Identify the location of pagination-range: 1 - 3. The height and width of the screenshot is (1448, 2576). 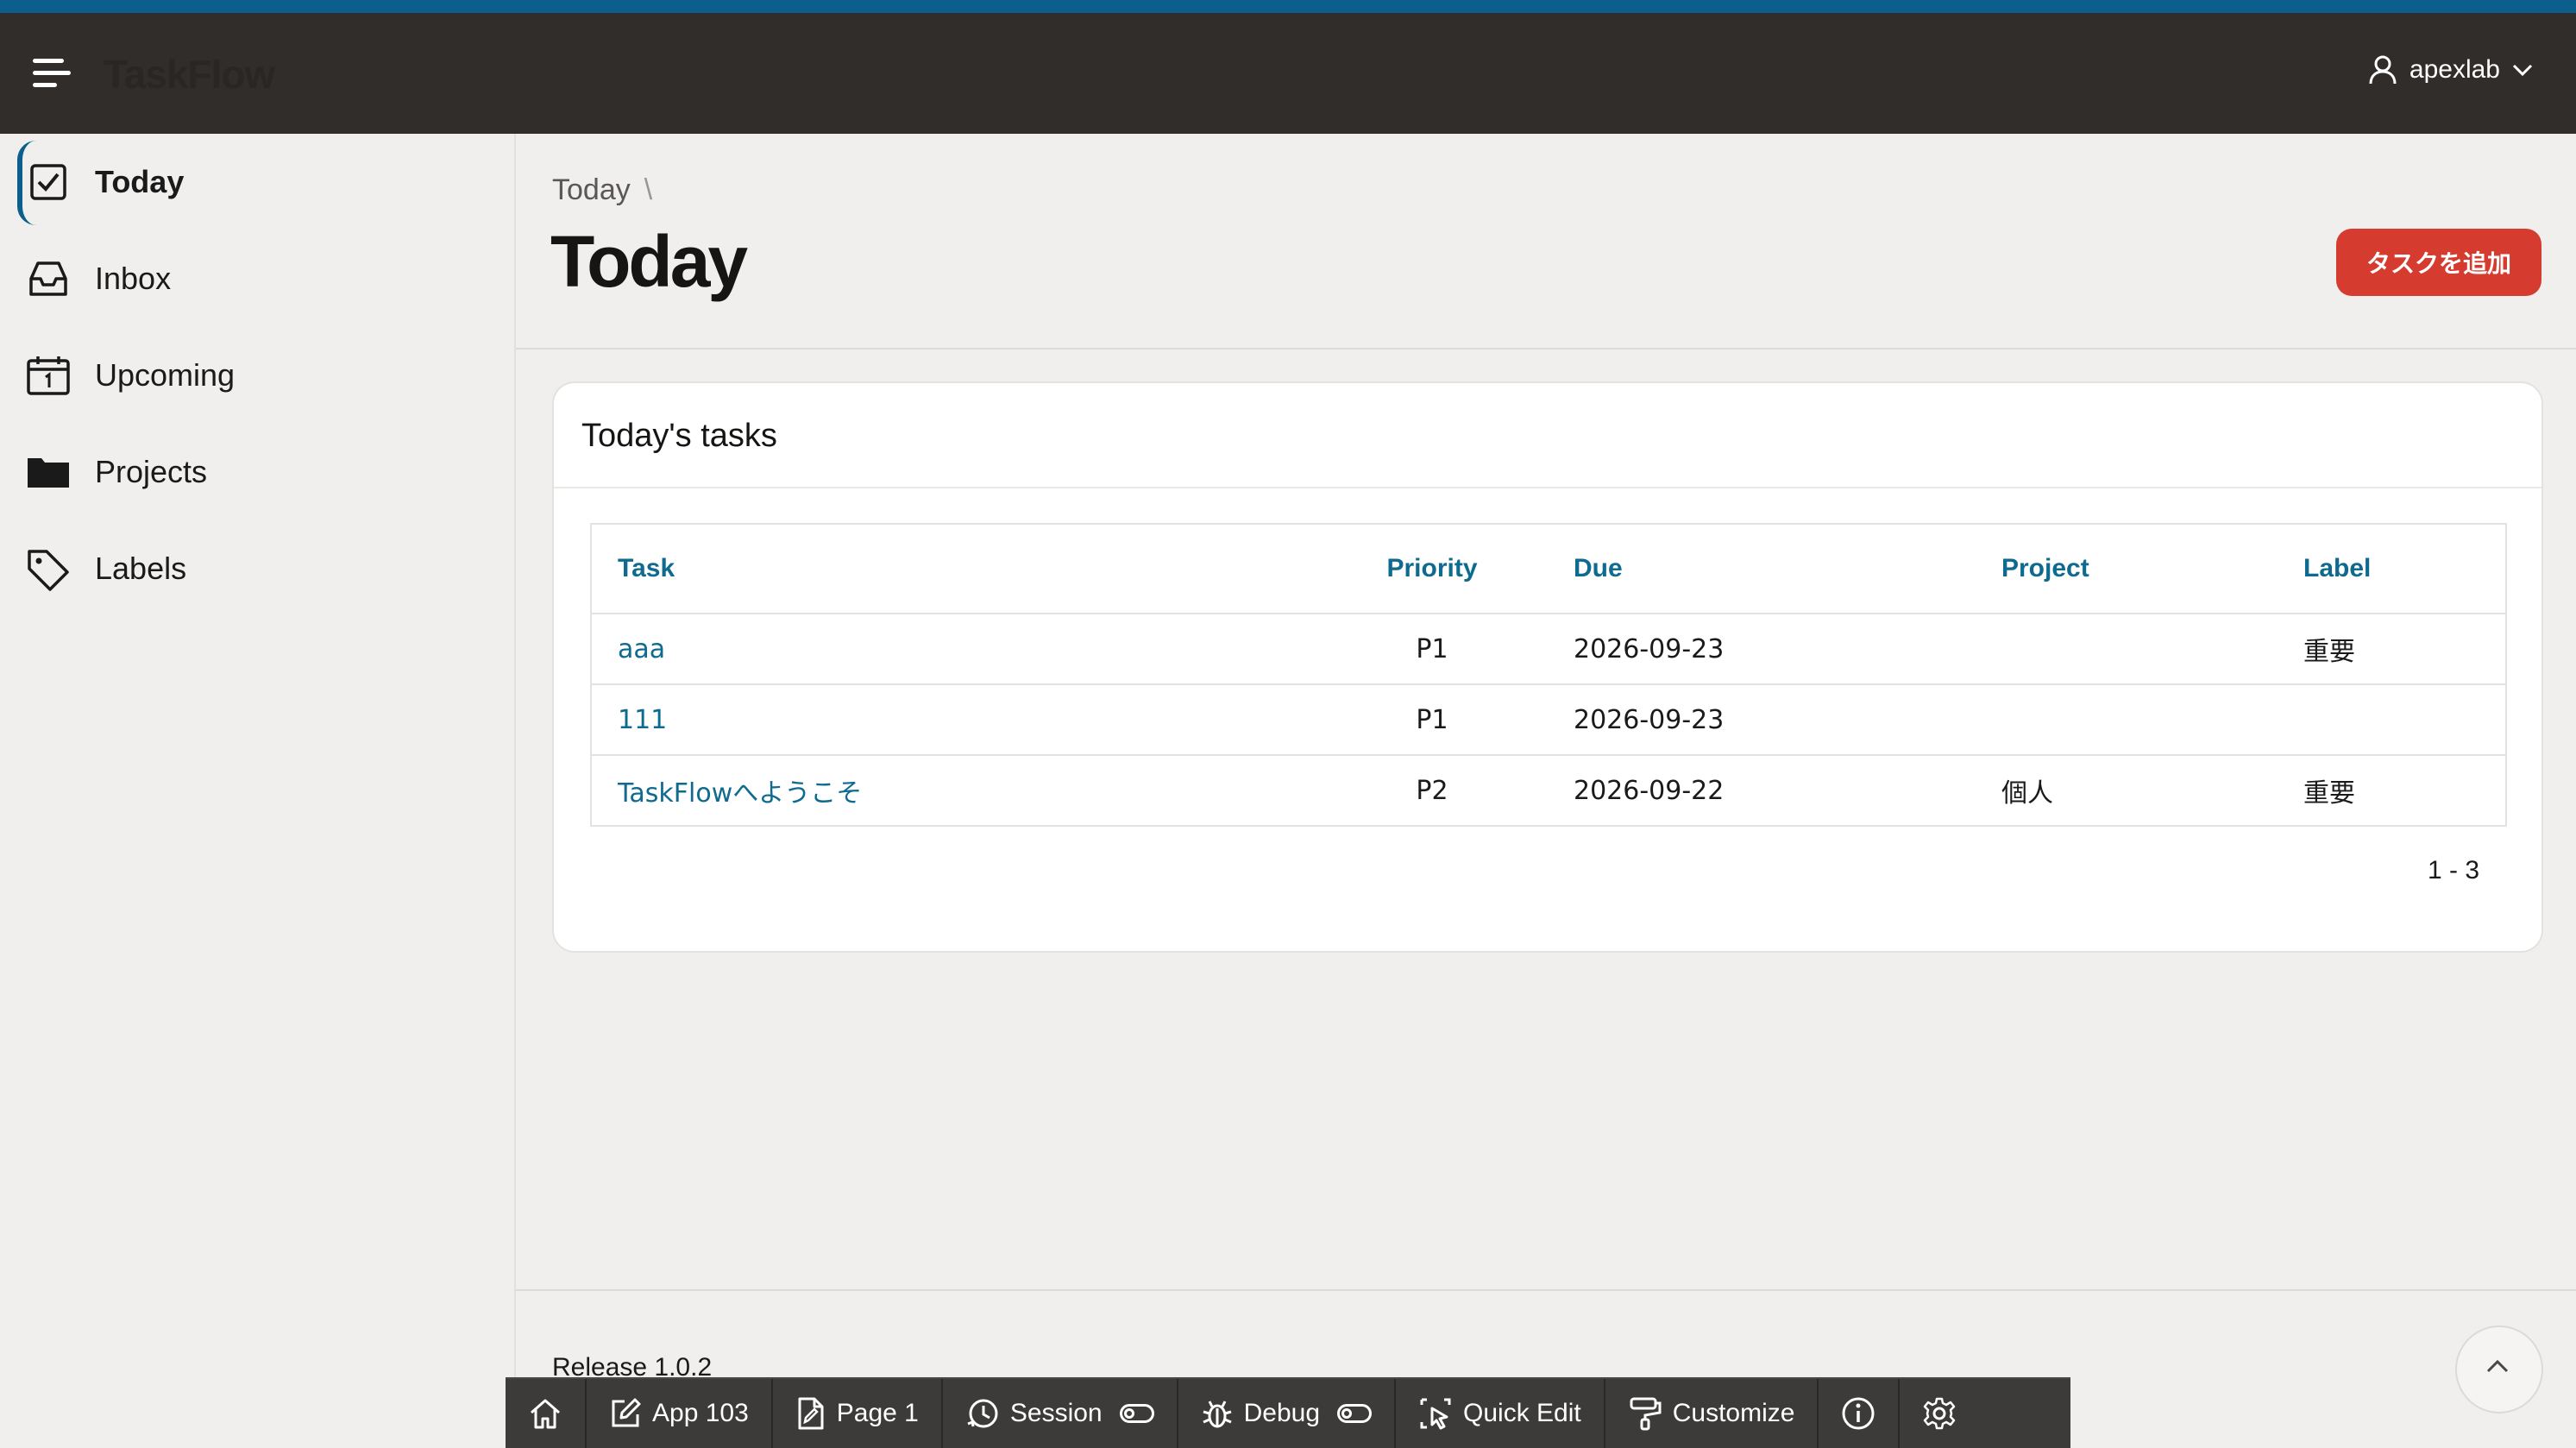
(2453, 871).